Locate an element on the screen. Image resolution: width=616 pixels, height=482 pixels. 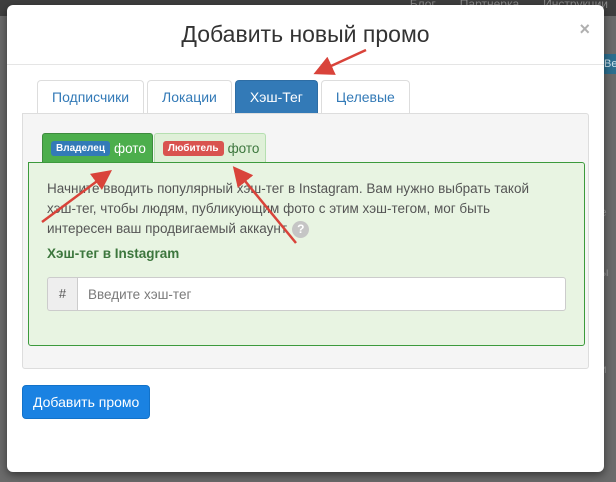
promo-type-tabs: Подписчики Локации Хэш-Тег Целевые is located at coordinates (223, 97).